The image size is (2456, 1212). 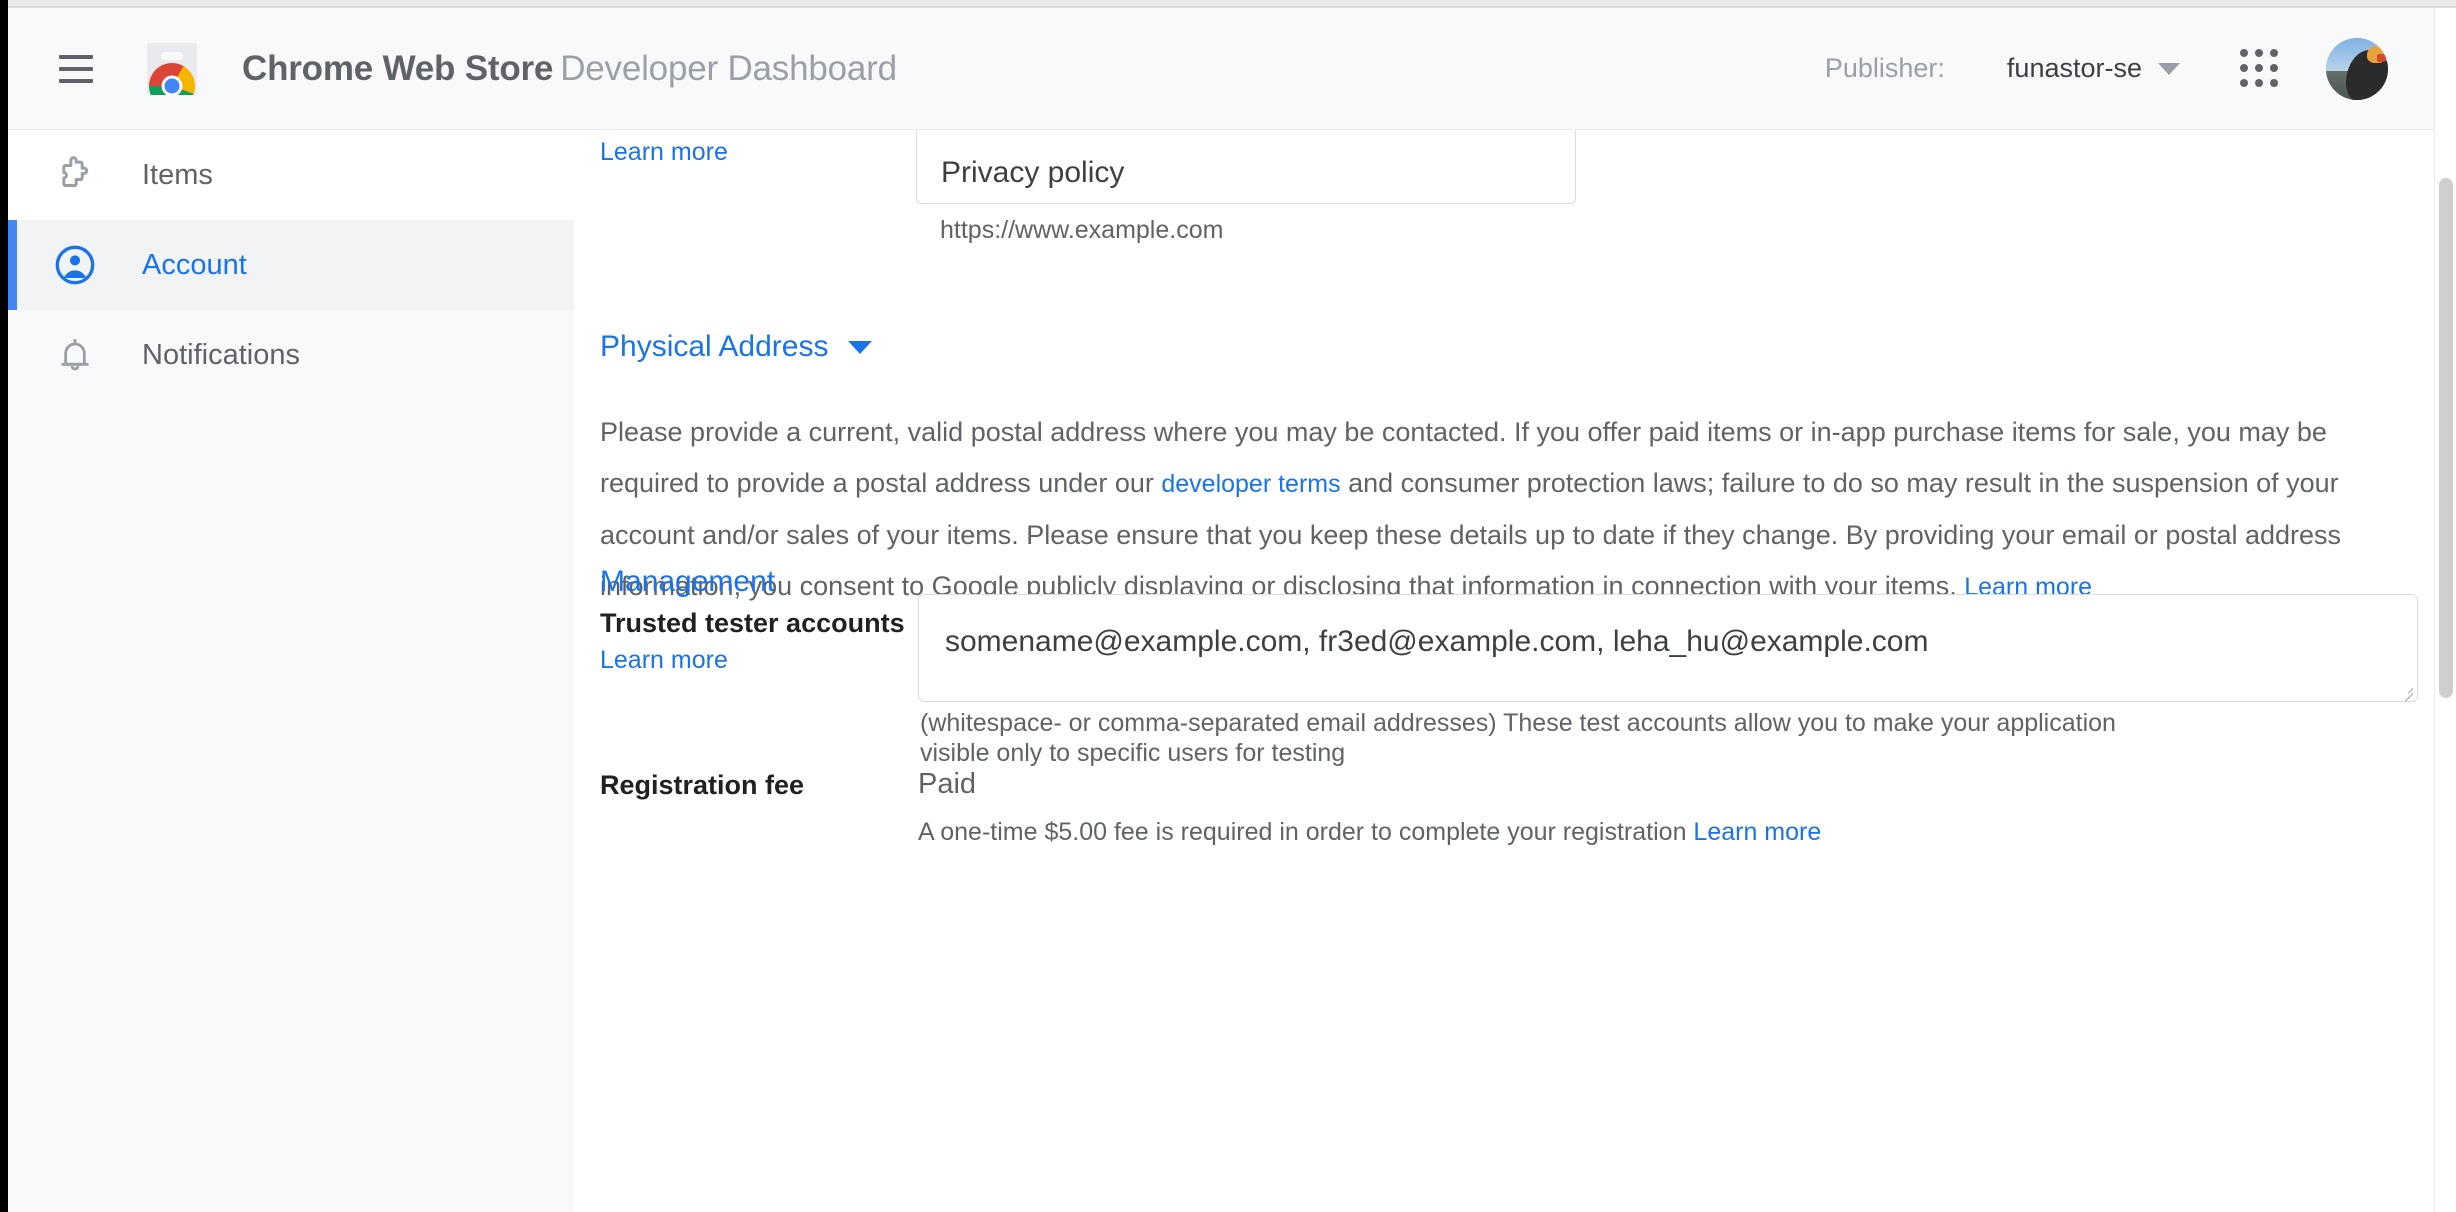 I want to click on app-bar-right-group: Publisher: funastor-se, so click(x=2106, y=68).